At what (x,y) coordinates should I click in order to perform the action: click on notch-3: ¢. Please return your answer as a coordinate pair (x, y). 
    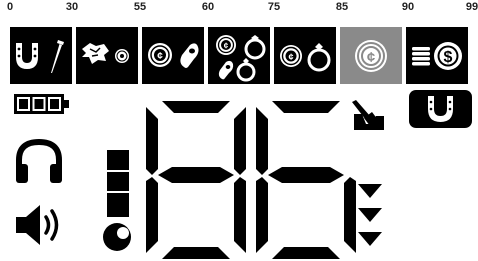
    Looking at the image, I should click on (173, 55).